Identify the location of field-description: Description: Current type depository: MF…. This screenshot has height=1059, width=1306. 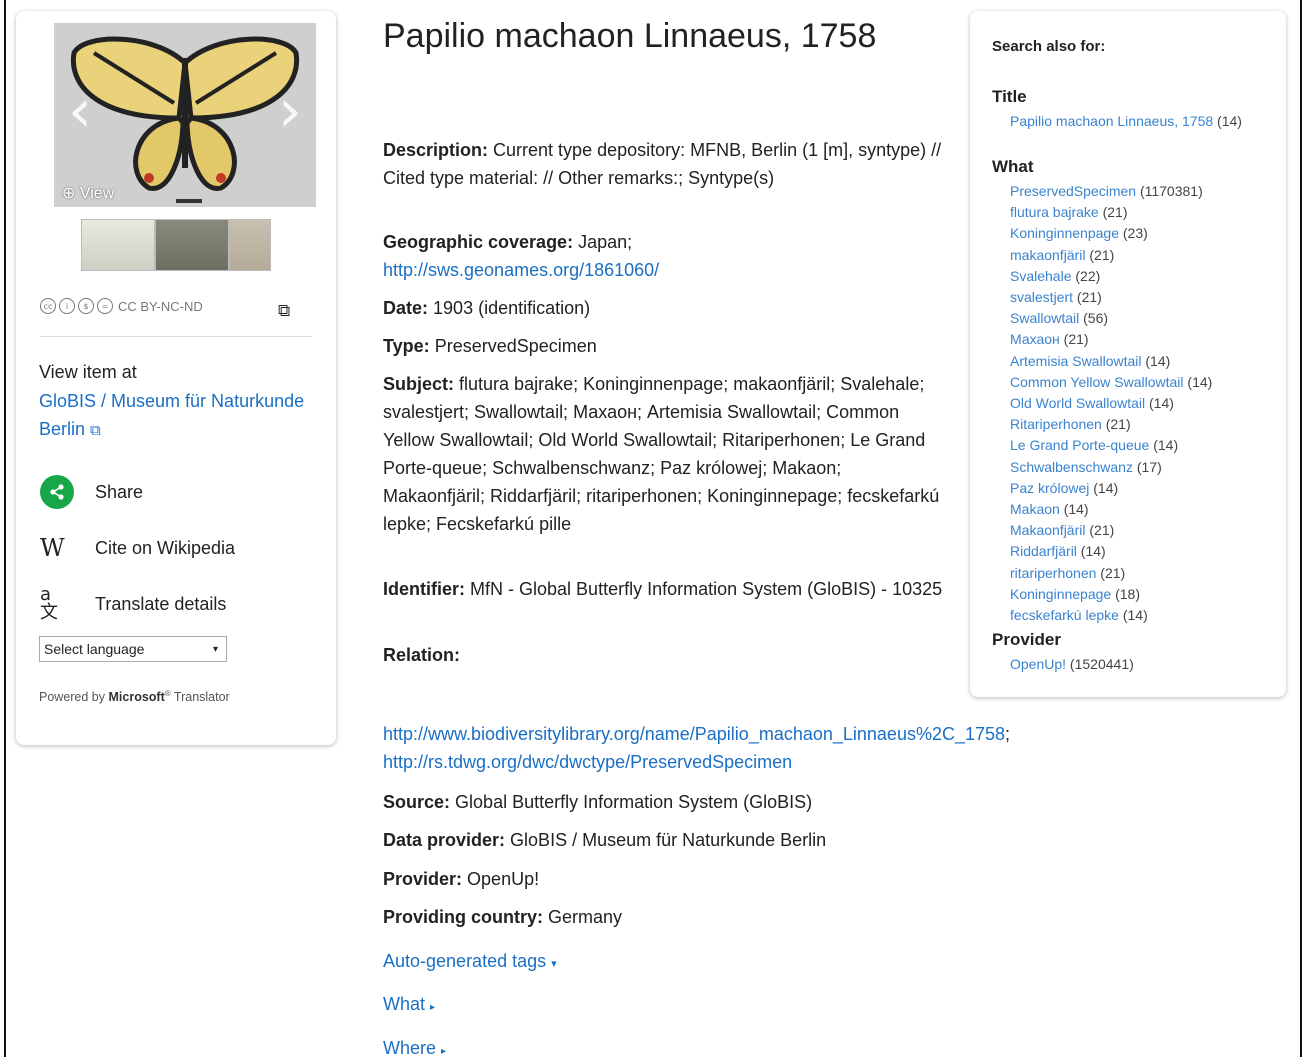
(665, 164).